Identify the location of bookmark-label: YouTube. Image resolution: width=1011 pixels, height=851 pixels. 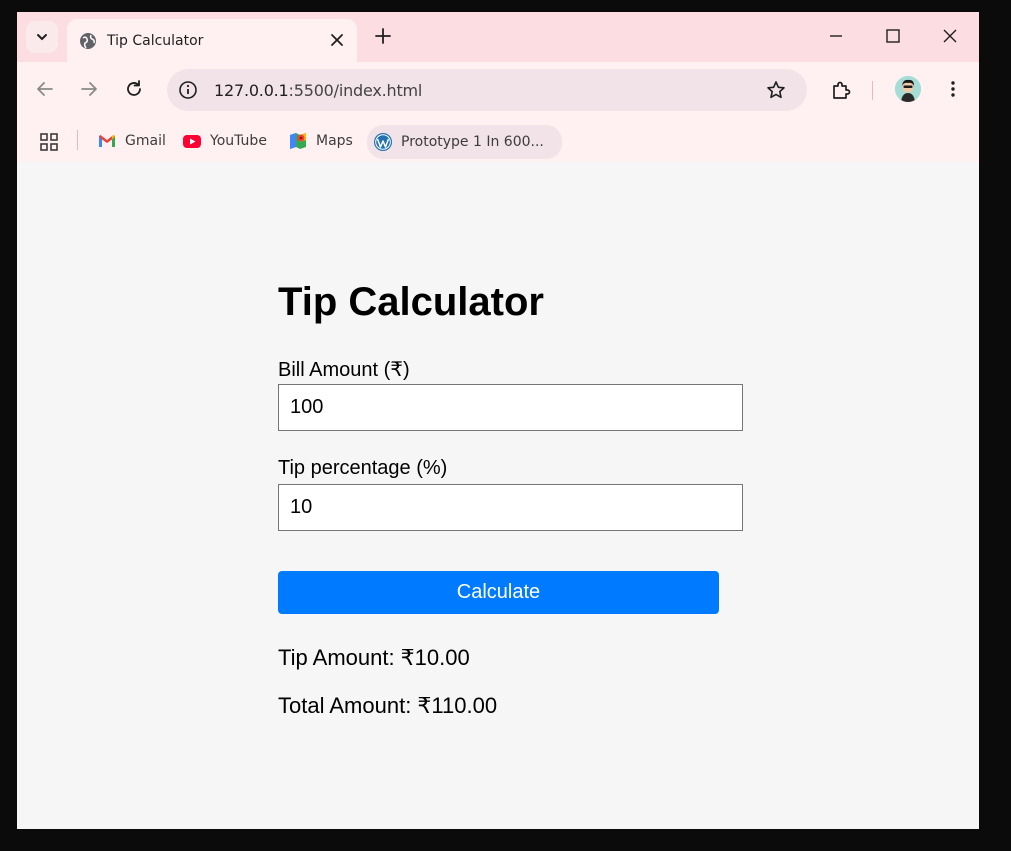
(238, 141).